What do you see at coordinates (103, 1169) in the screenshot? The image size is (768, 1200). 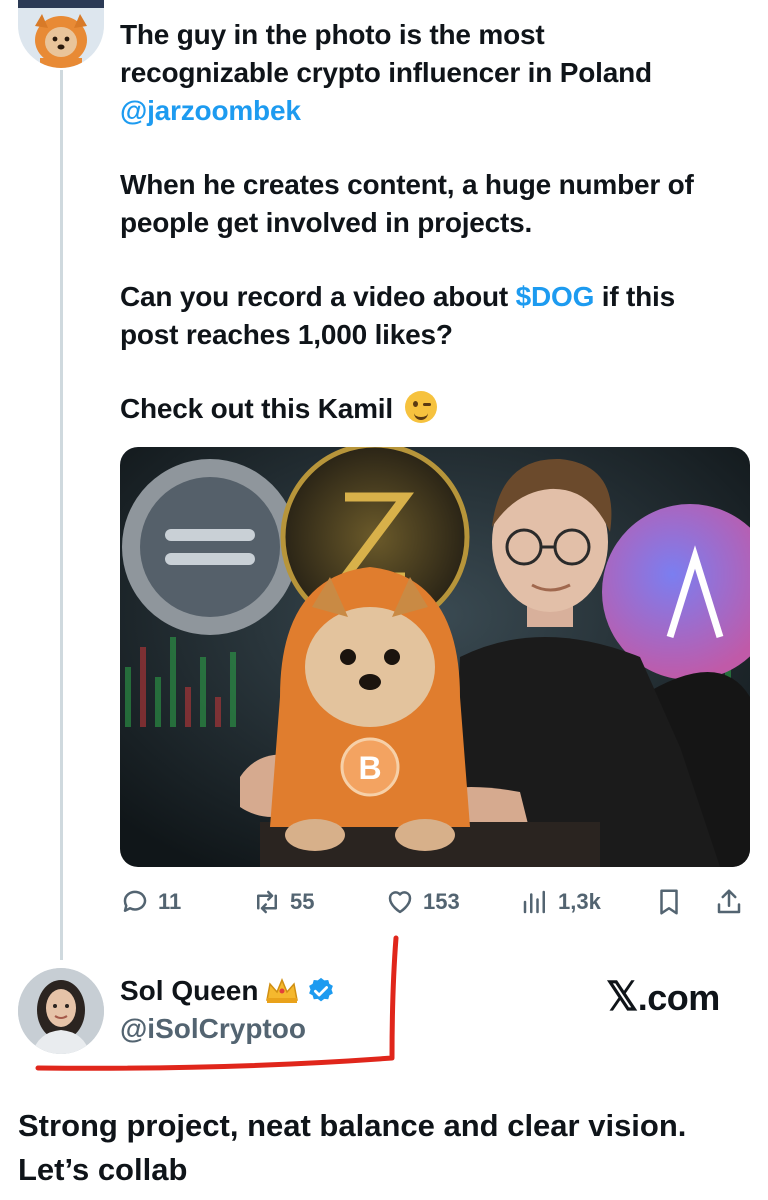 I see `reply-line: Let’s collab` at bounding box center [103, 1169].